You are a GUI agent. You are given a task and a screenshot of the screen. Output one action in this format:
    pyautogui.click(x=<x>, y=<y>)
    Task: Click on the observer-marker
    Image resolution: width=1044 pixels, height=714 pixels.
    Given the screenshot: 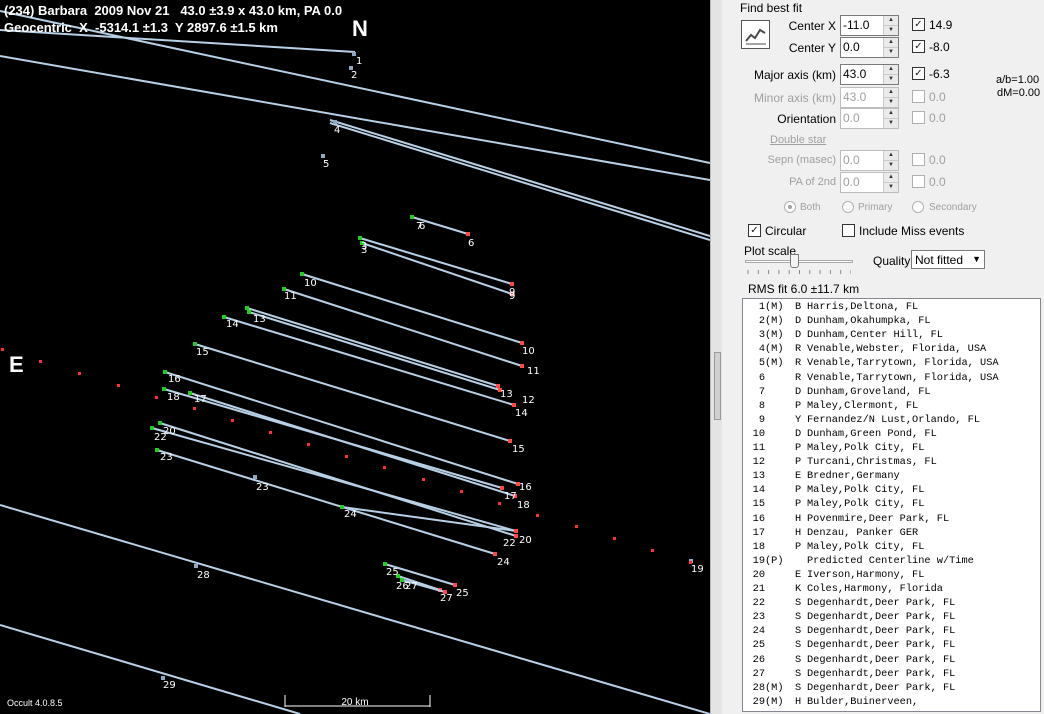 What is the action you would take?
    pyautogui.click(x=323, y=156)
    